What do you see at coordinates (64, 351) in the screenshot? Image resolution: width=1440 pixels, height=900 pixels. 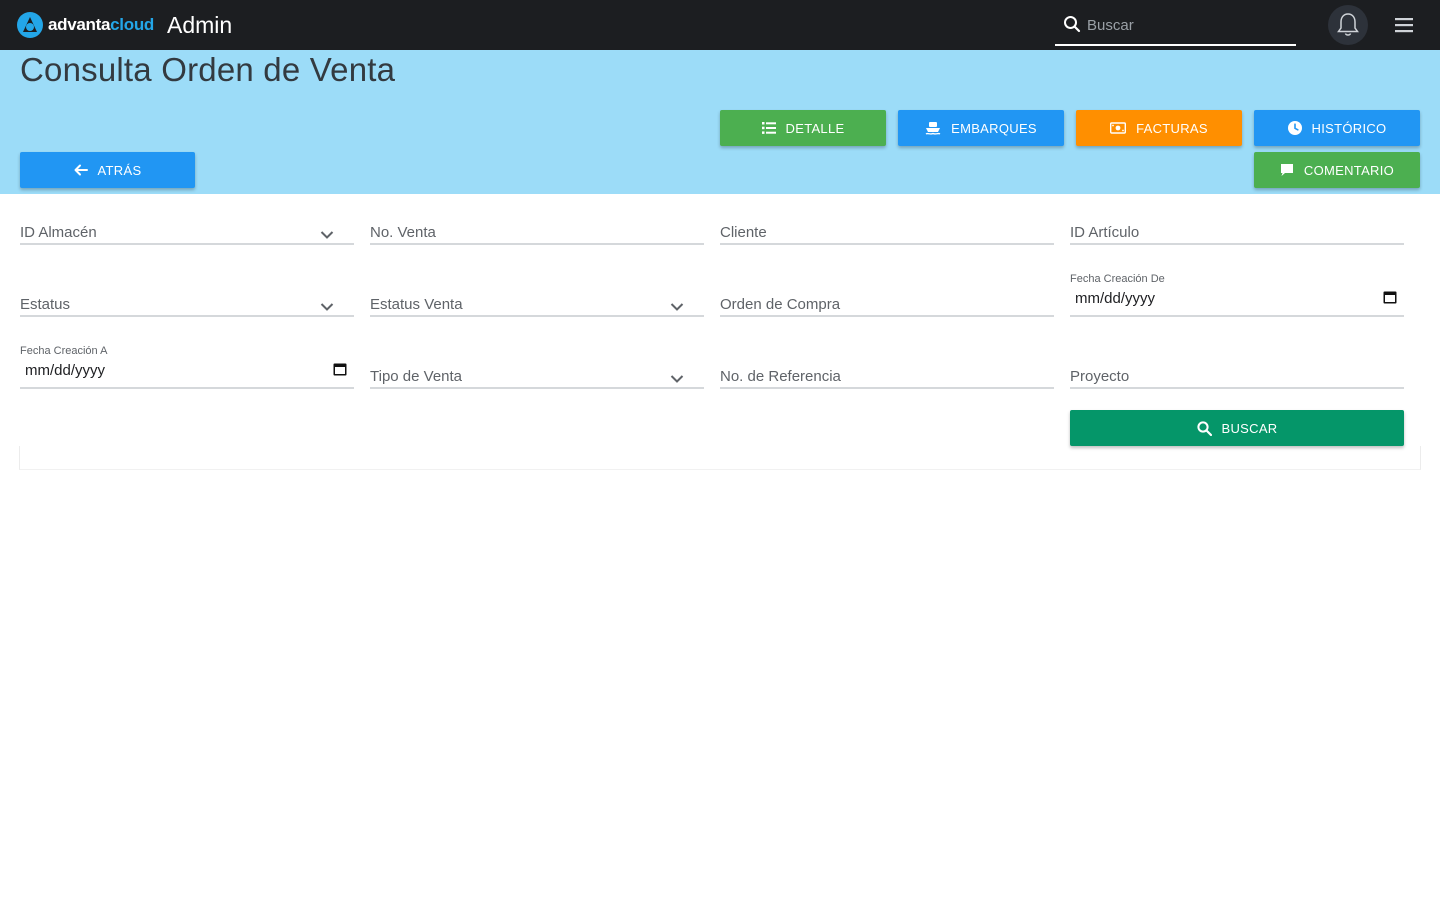 I see `fecha-creacion-a-label: Fecha Creación A` at bounding box center [64, 351].